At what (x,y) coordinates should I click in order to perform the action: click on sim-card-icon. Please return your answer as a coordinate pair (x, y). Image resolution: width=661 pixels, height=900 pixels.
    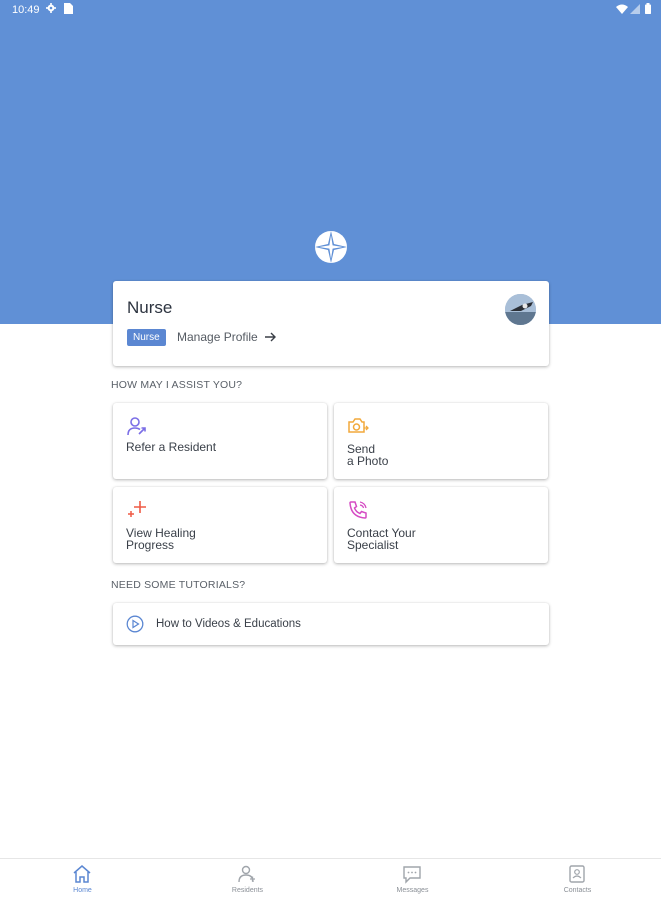
    Looking at the image, I should click on (68, 8).